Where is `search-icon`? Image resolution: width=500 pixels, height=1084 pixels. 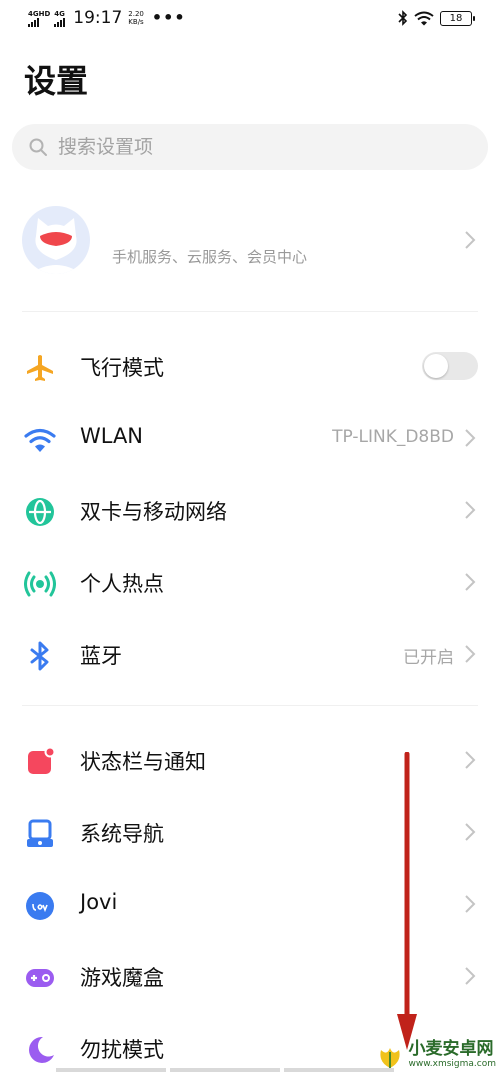
search-icon is located at coordinates (38, 147).